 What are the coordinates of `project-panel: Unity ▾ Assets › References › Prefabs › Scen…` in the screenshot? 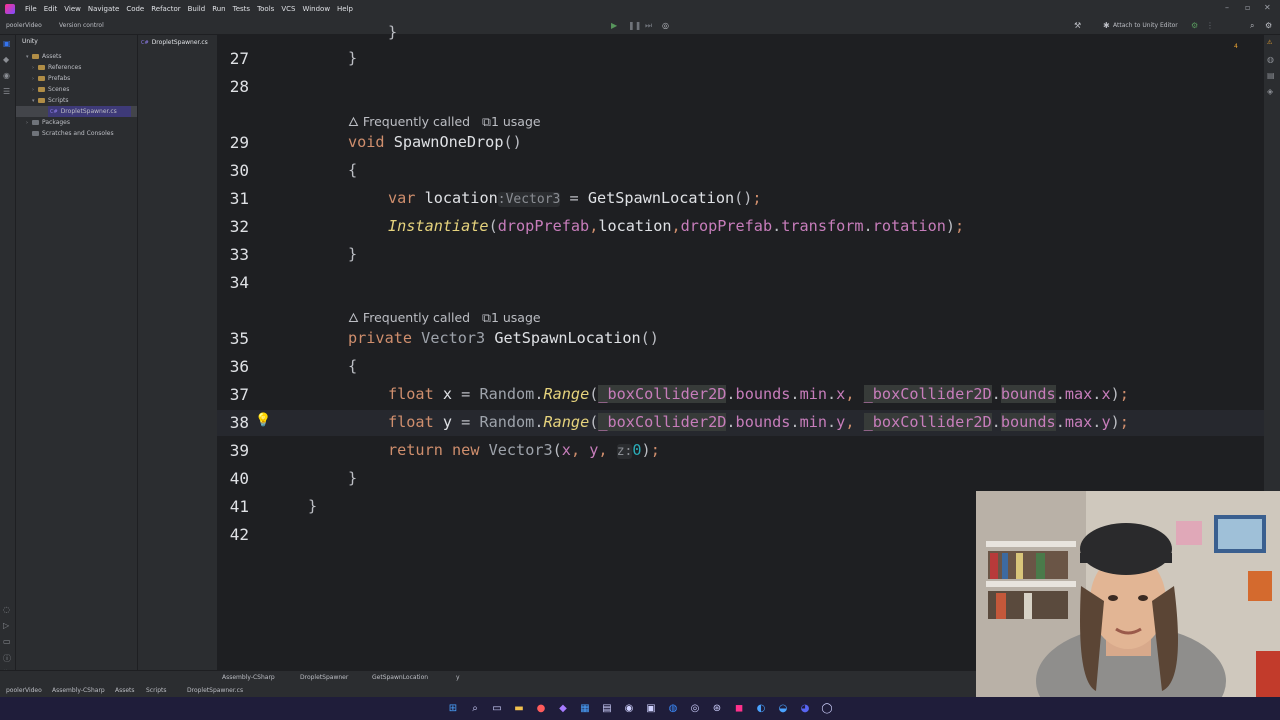 It's located at (76, 360).